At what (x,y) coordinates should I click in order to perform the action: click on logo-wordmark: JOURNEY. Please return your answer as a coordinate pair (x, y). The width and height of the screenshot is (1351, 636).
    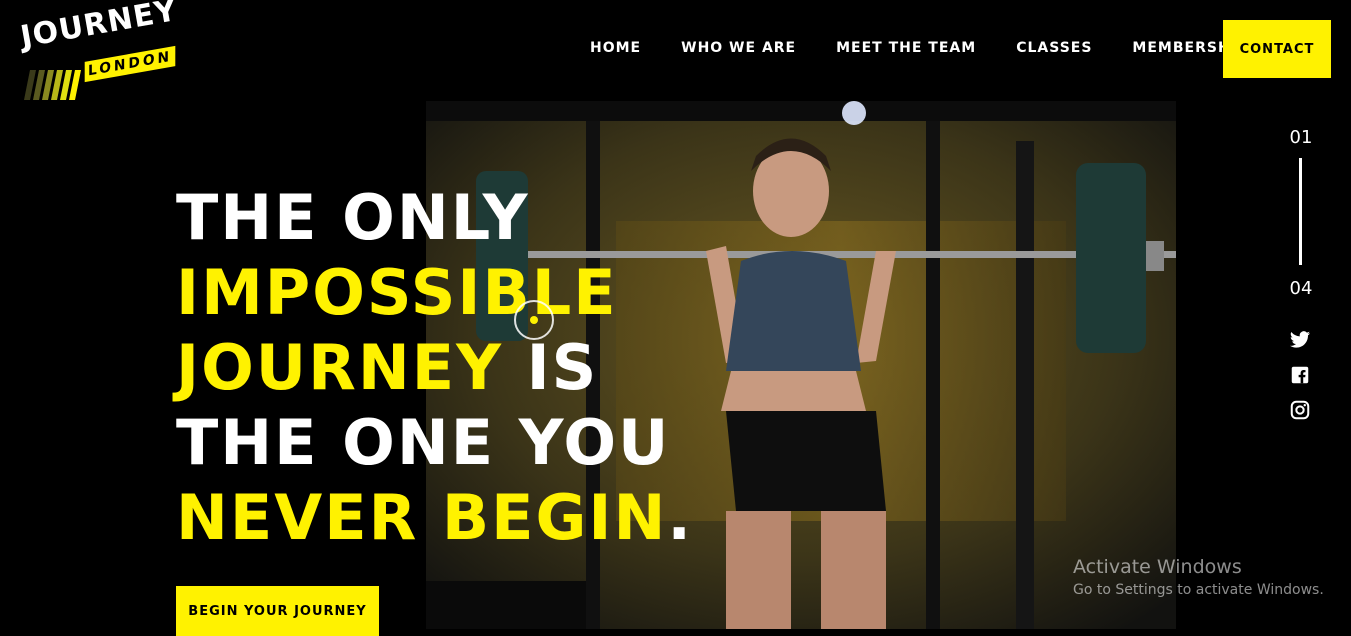
    Looking at the image, I should click on (99, 27).